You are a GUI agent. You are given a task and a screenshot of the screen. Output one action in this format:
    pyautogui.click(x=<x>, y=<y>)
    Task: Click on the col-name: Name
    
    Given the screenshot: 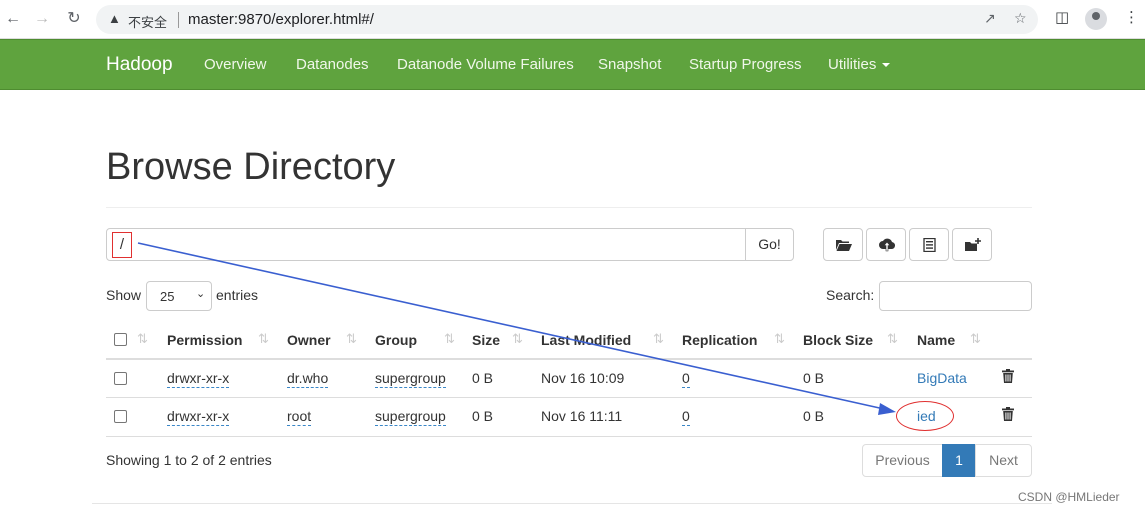 What is the action you would take?
    pyautogui.click(x=936, y=340)
    